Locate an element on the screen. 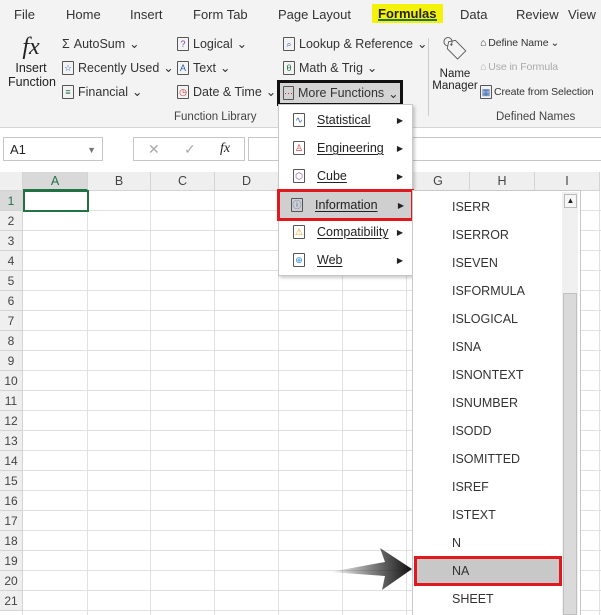 Image resolution: width=601 pixels, height=615 pixels. tab-file: File is located at coordinates (24, 14).